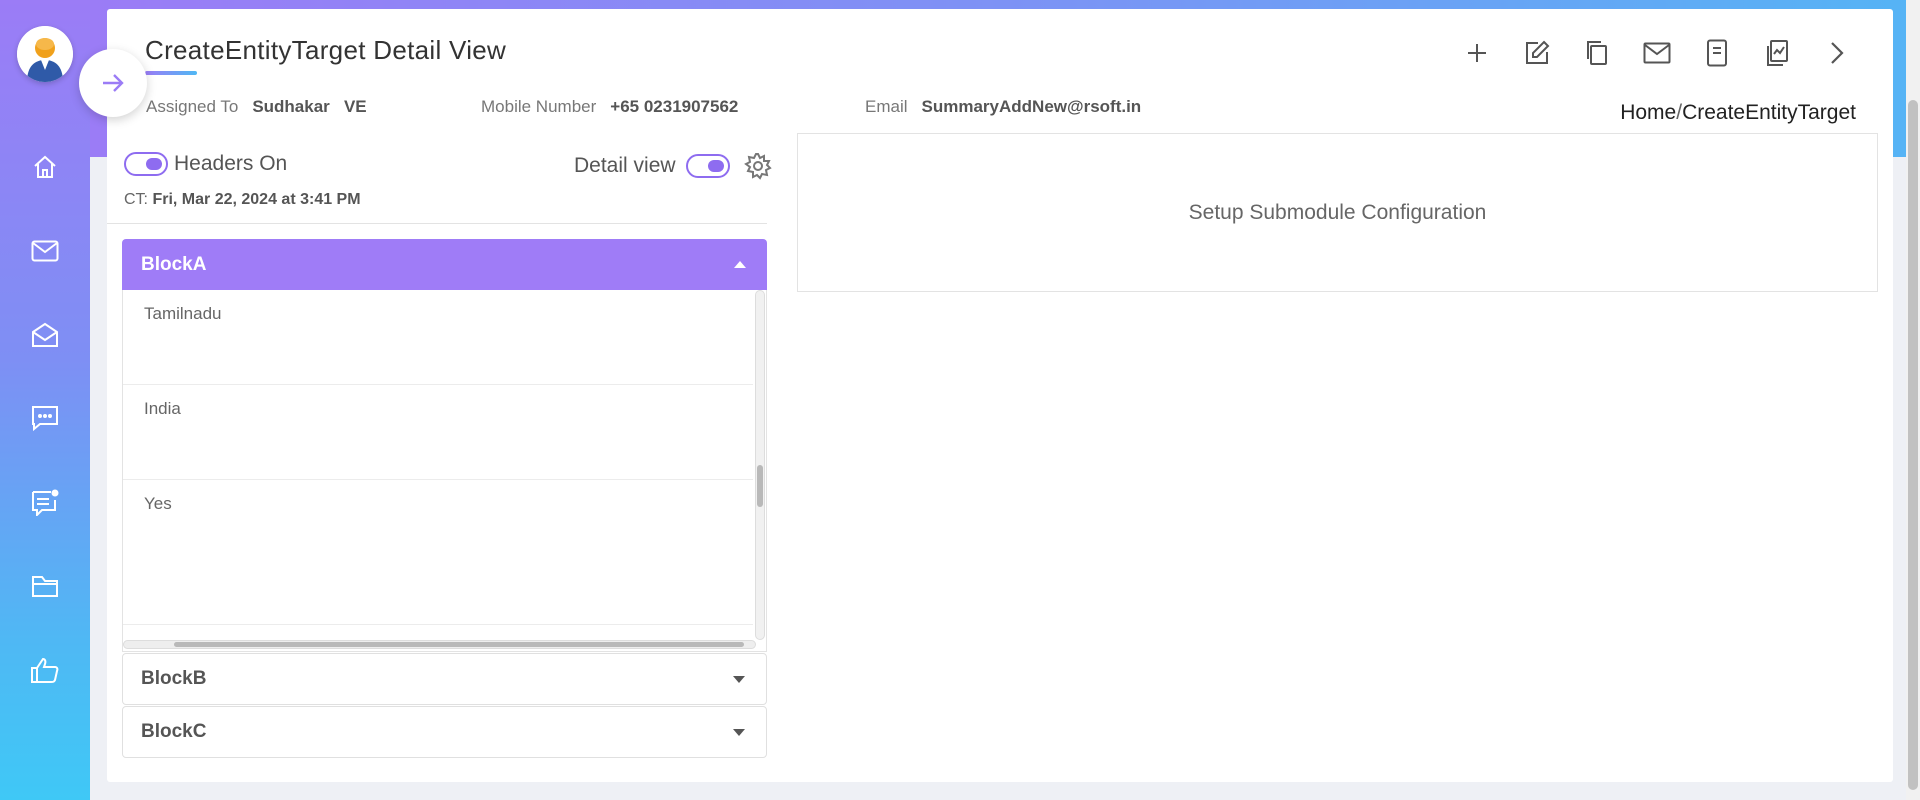 Image resolution: width=1920 pixels, height=800 pixels. I want to click on block-a-vertical-scrollbar, so click(760, 465).